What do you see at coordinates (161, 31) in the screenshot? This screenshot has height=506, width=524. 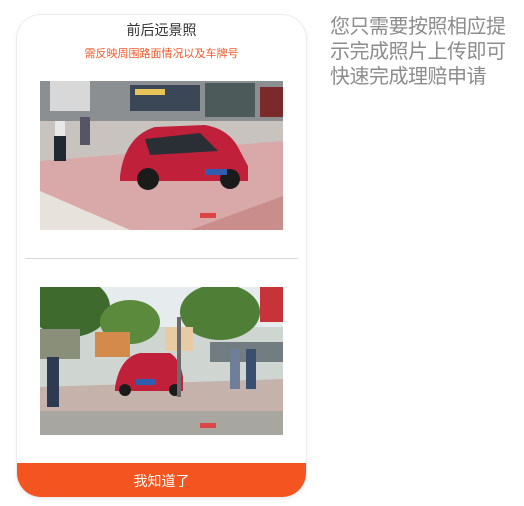 I see `dialog-title: 前后远景照` at bounding box center [161, 31].